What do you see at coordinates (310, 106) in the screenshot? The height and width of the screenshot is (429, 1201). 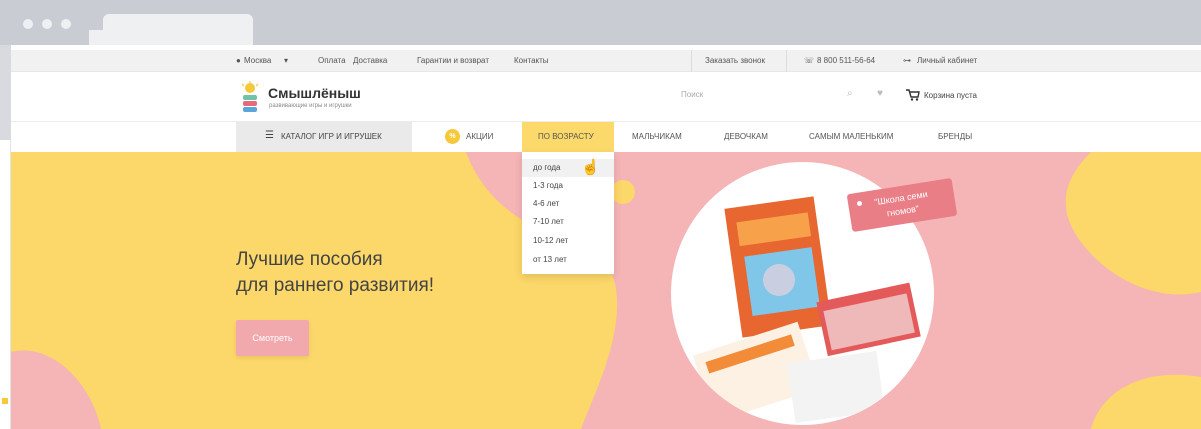 I see `logo-subtitle: развивающие игры и игрушки` at bounding box center [310, 106].